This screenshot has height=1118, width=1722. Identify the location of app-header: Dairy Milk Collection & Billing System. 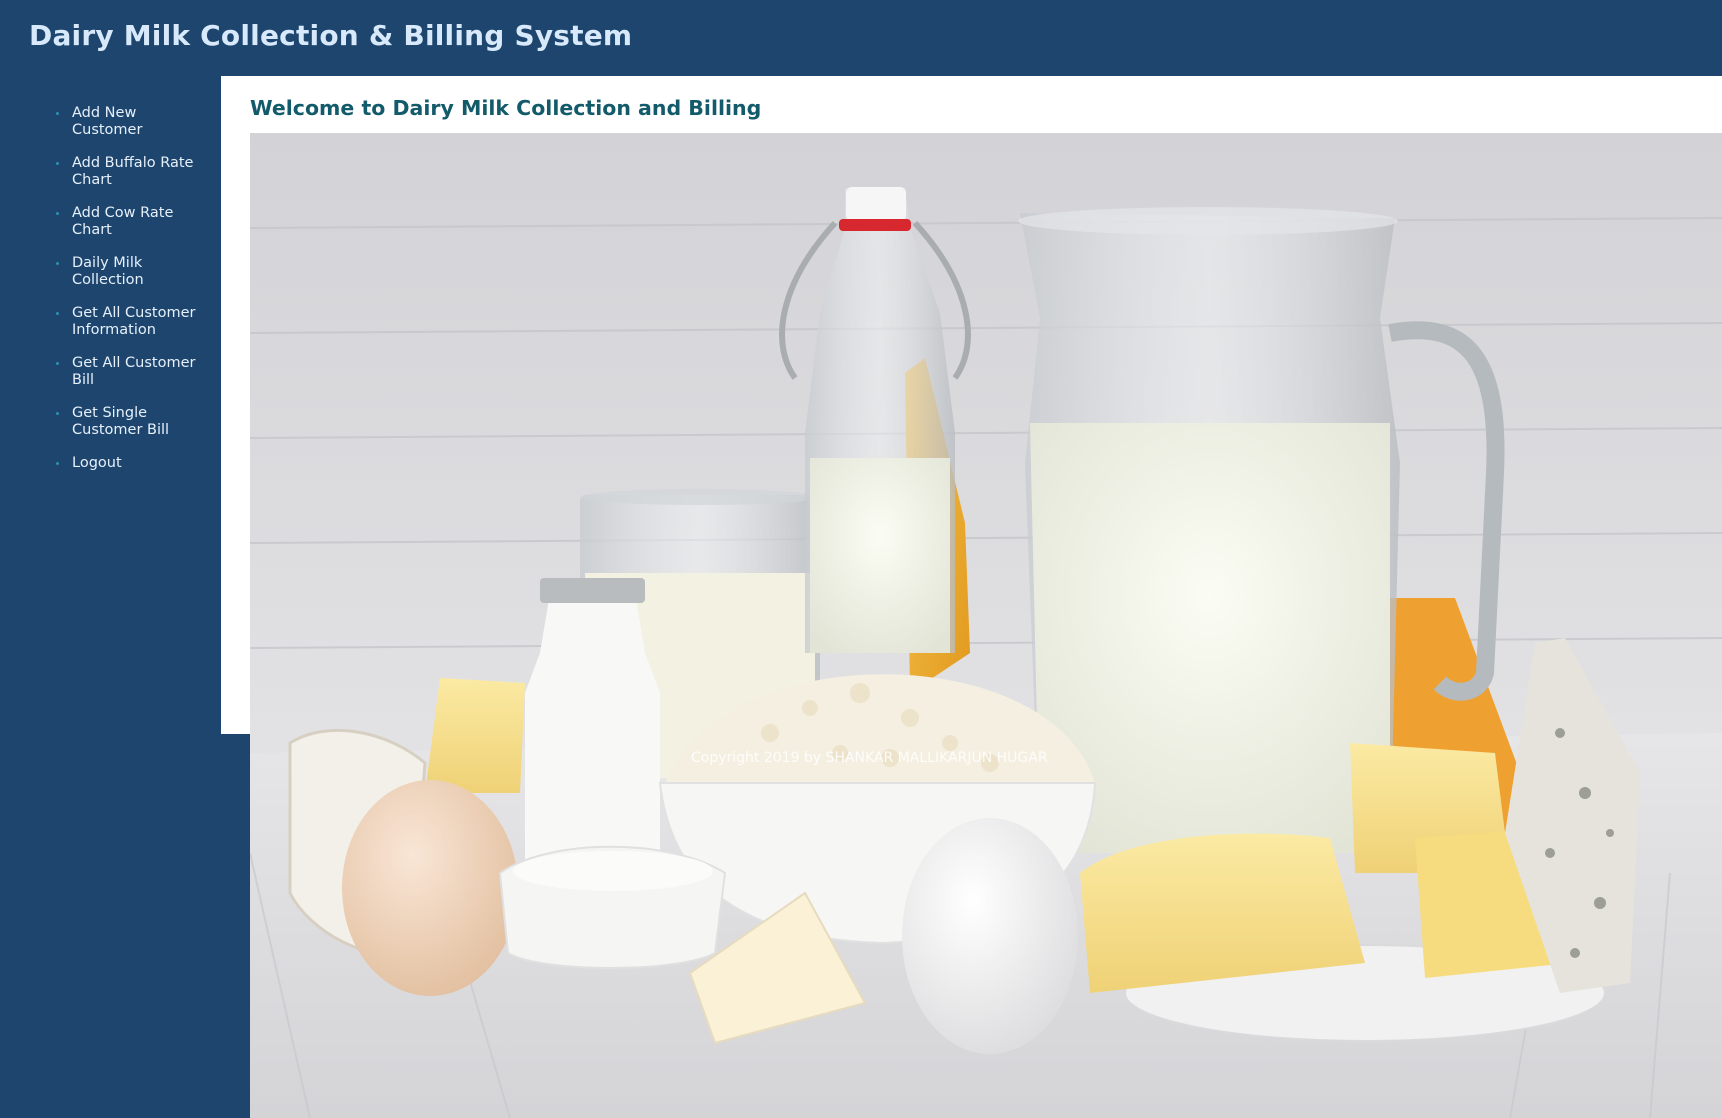
(861, 38).